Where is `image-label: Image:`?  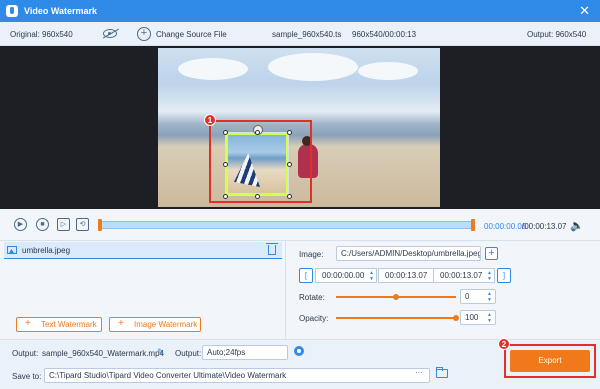
image-label: Image: is located at coordinates (311, 254).